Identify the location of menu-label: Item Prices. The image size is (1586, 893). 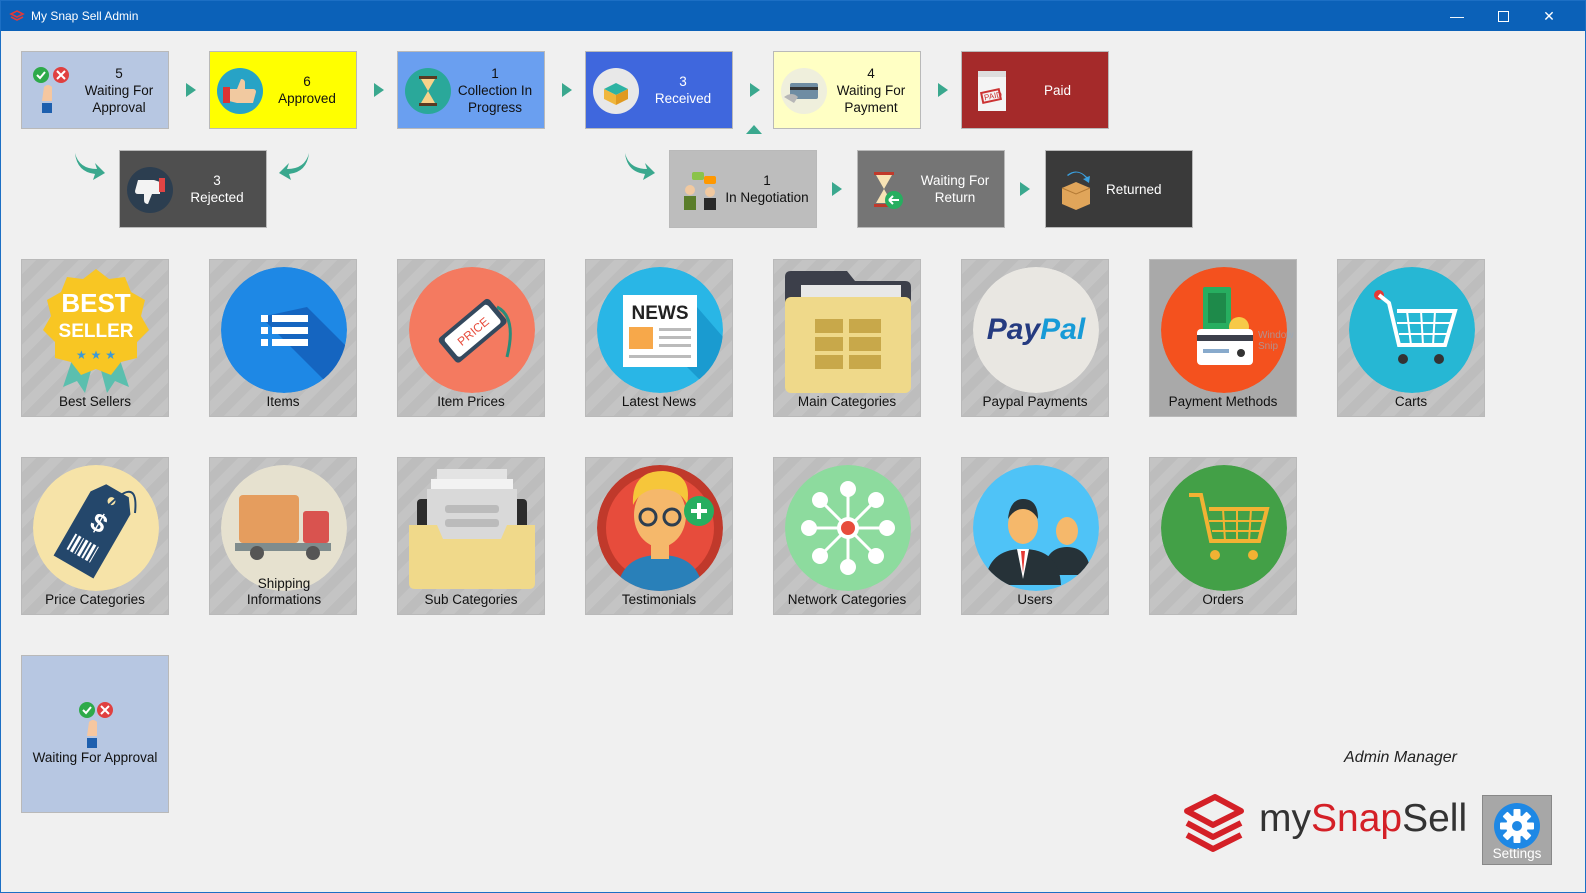
(471, 401).